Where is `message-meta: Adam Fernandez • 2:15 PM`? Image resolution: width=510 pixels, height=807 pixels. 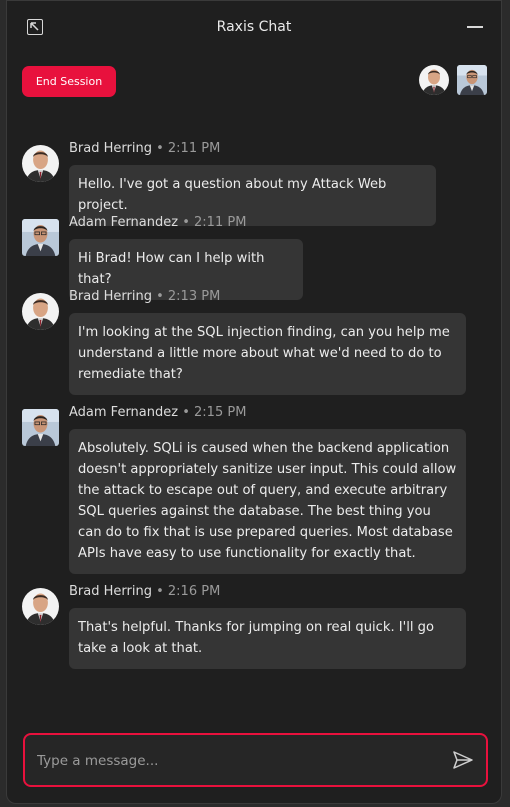
message-meta: Adam Fernandez • 2:15 PM is located at coordinates (157, 412).